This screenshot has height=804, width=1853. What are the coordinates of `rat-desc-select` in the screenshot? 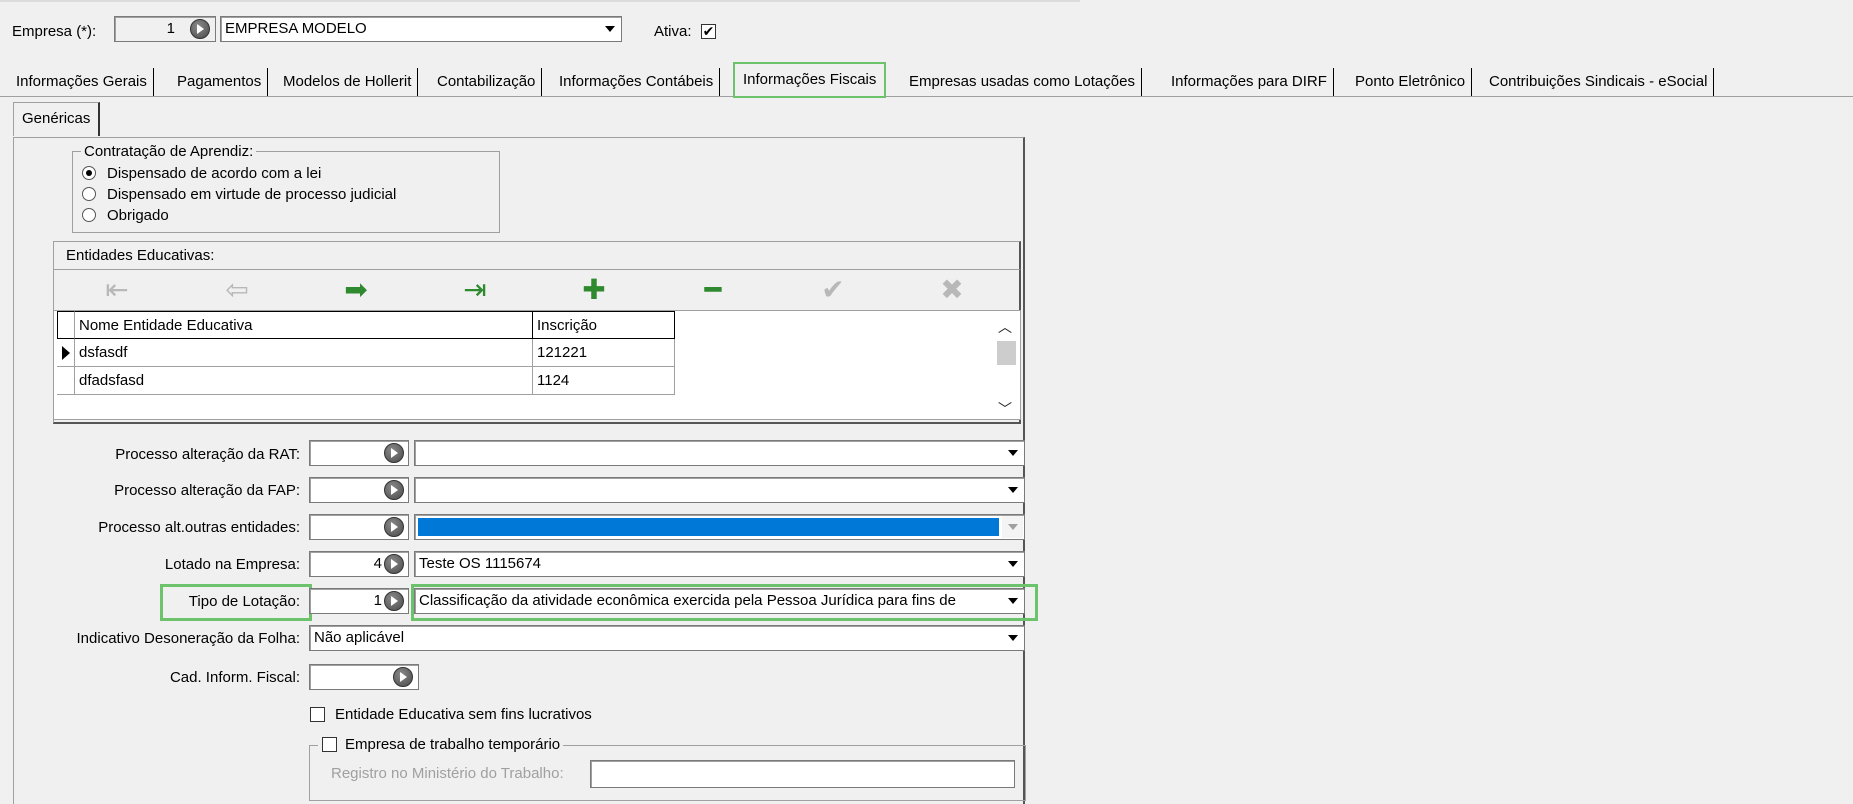 It's located at (719, 453).